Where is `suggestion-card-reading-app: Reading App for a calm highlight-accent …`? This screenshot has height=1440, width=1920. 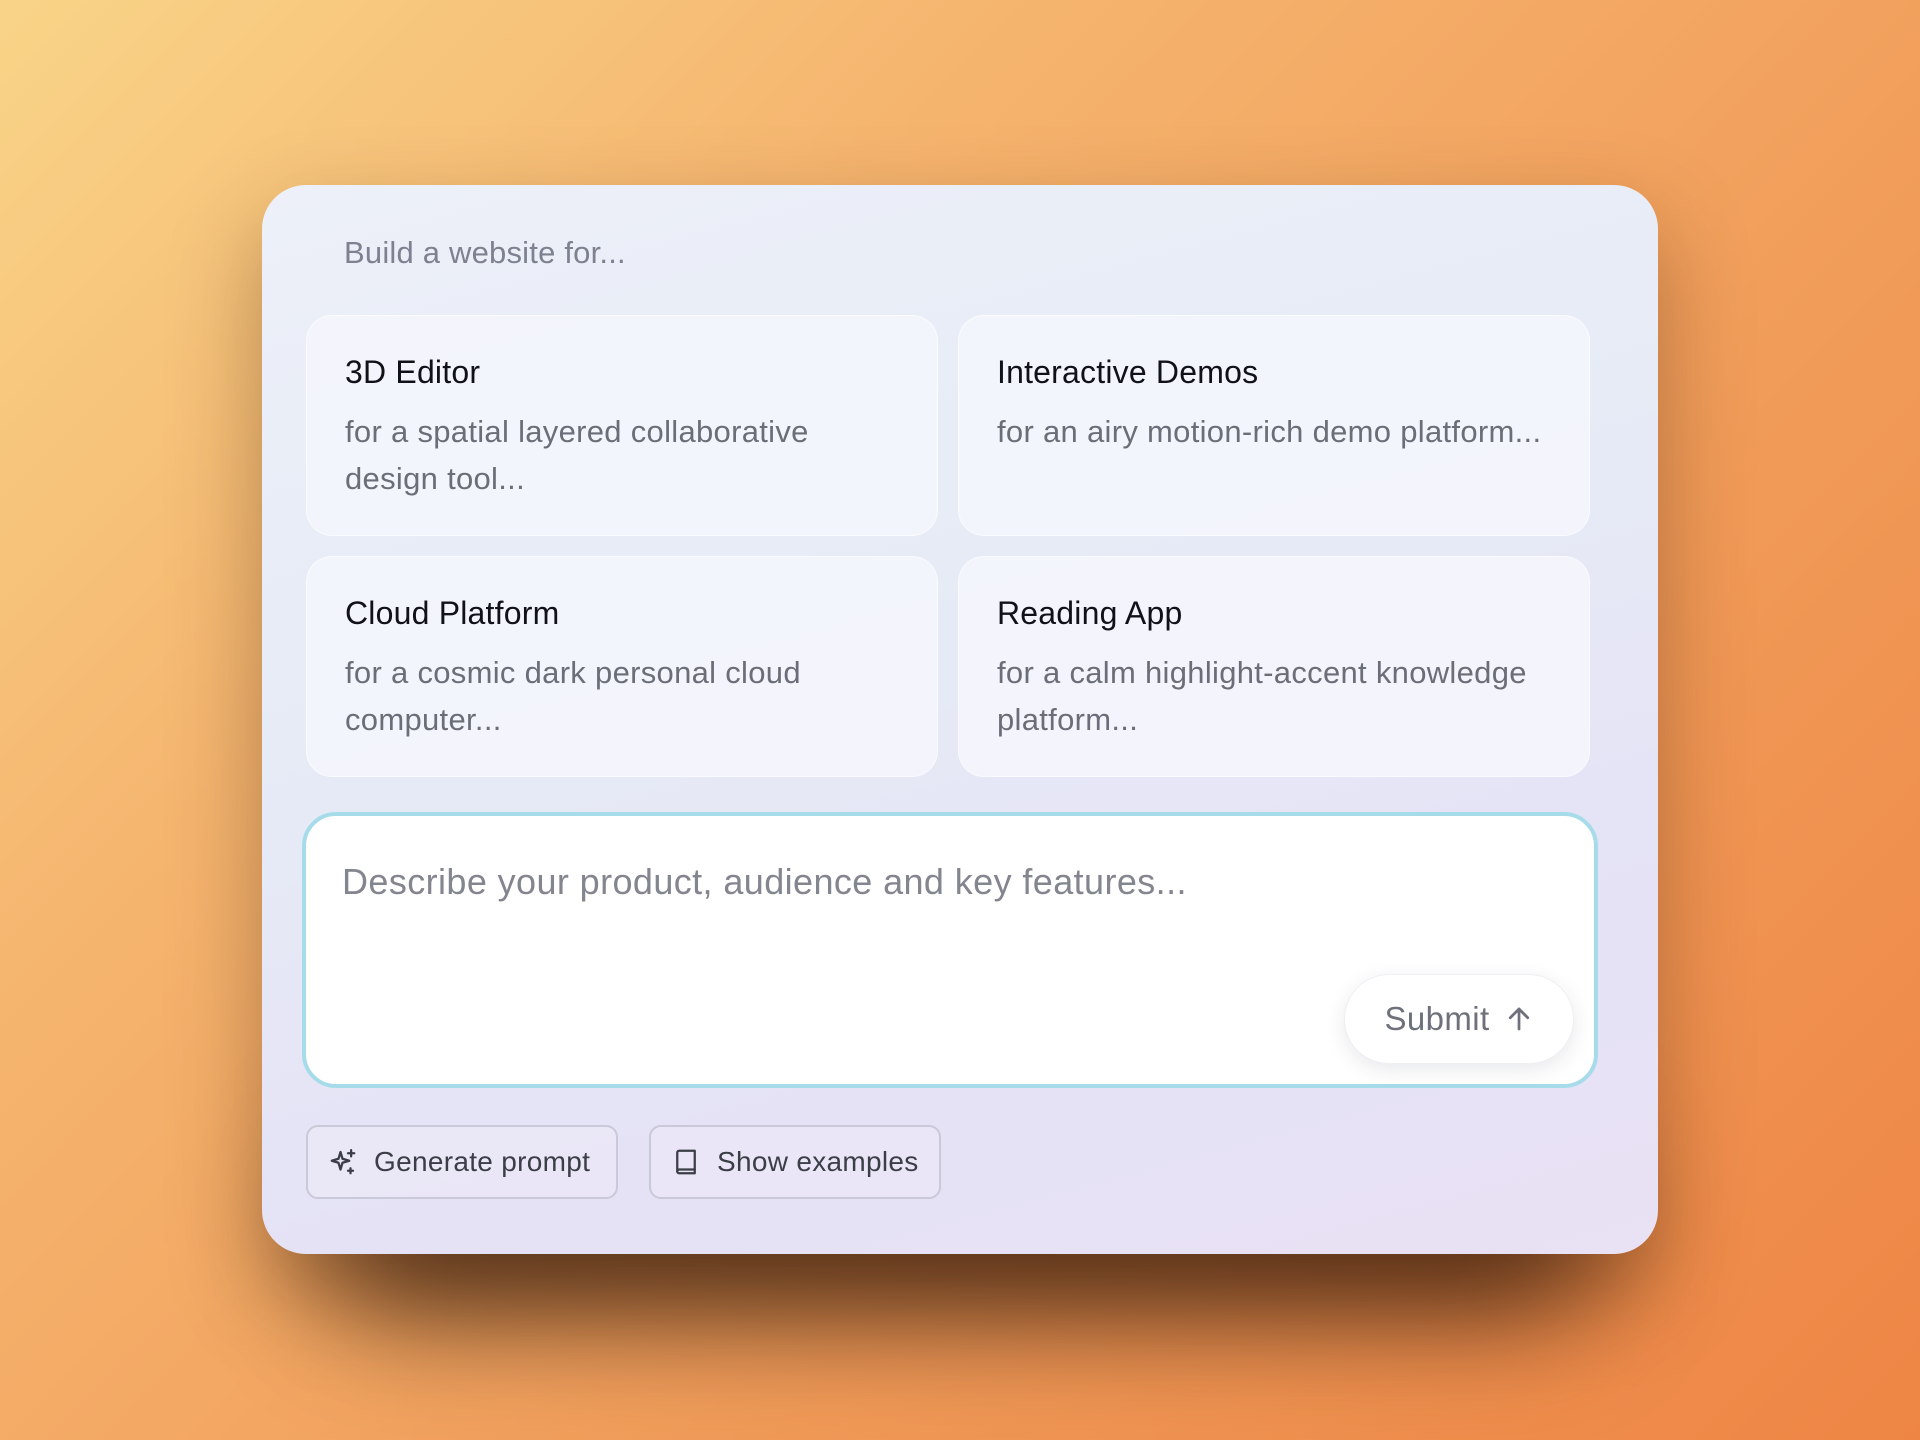 suggestion-card-reading-app: Reading App for a calm highlight-accent … is located at coordinates (1274, 666).